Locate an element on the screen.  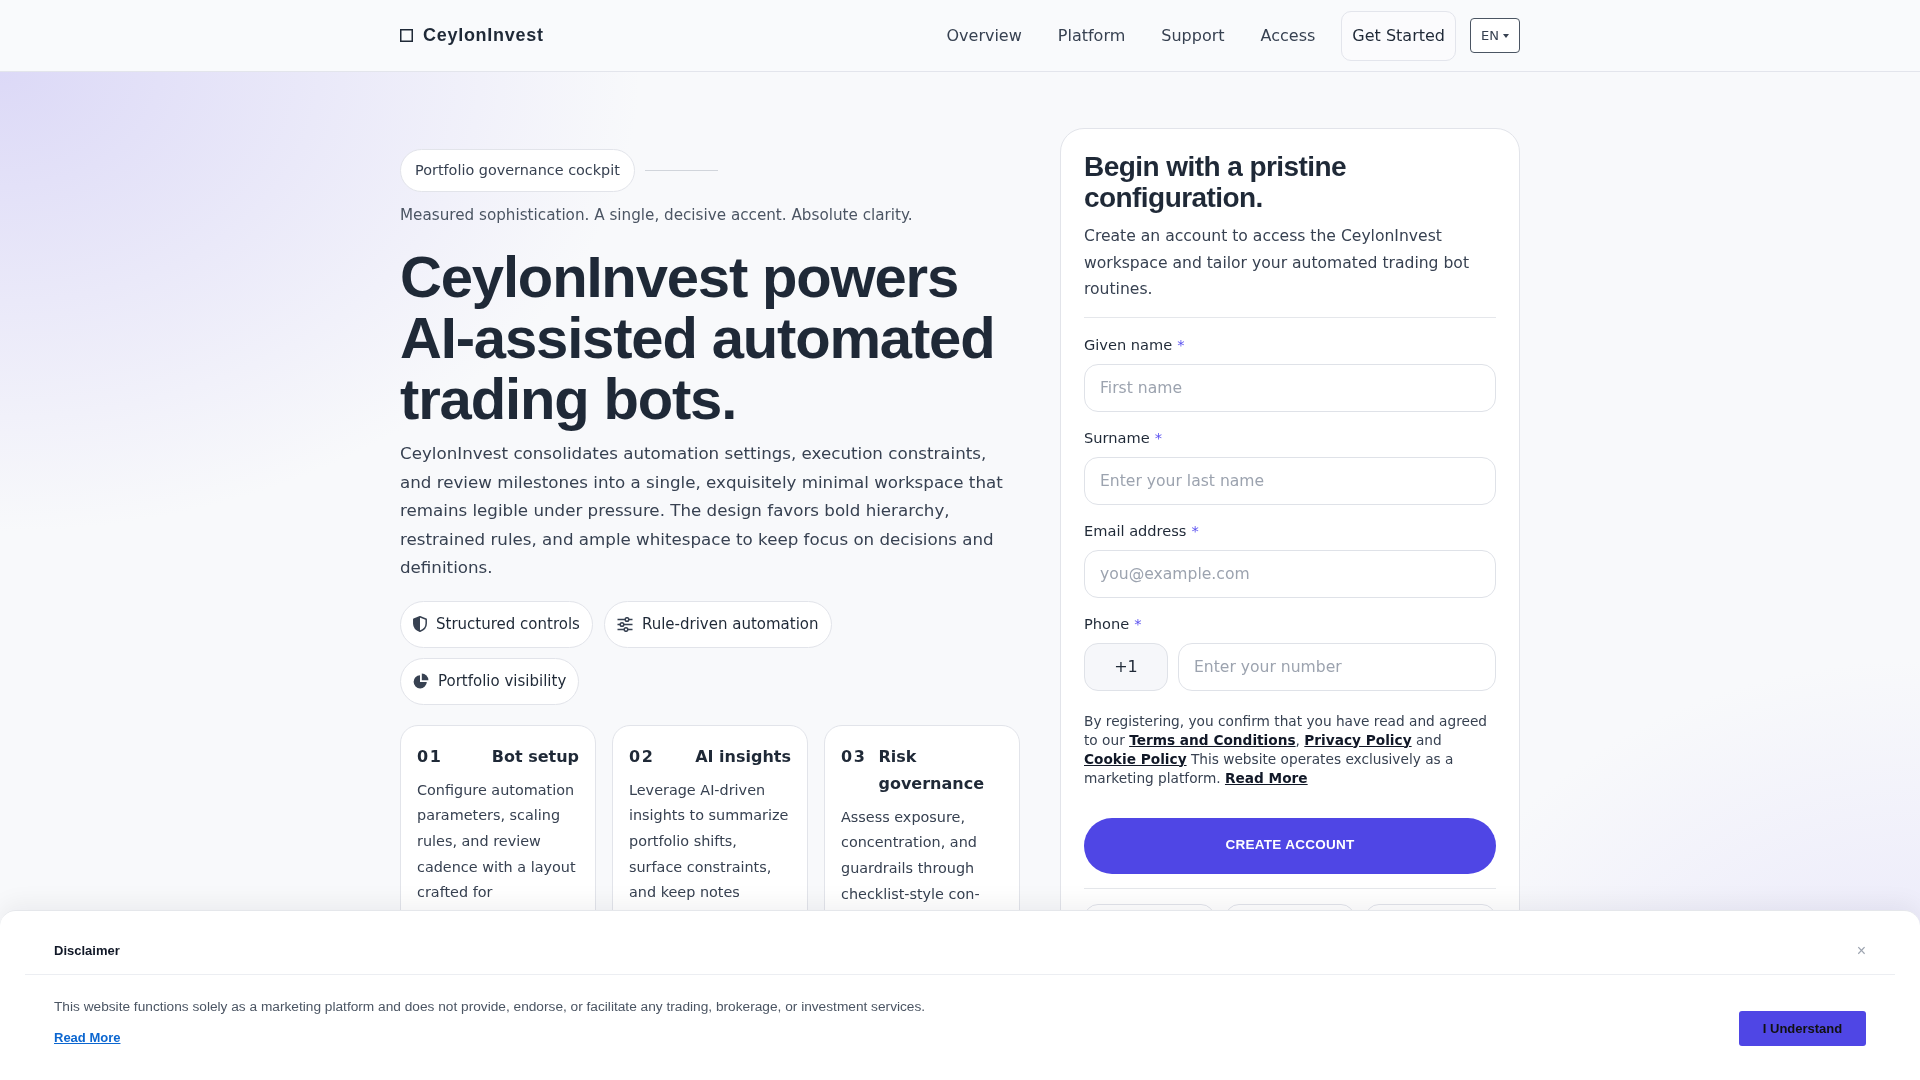
field-label: Given name is located at coordinates (1128, 344).